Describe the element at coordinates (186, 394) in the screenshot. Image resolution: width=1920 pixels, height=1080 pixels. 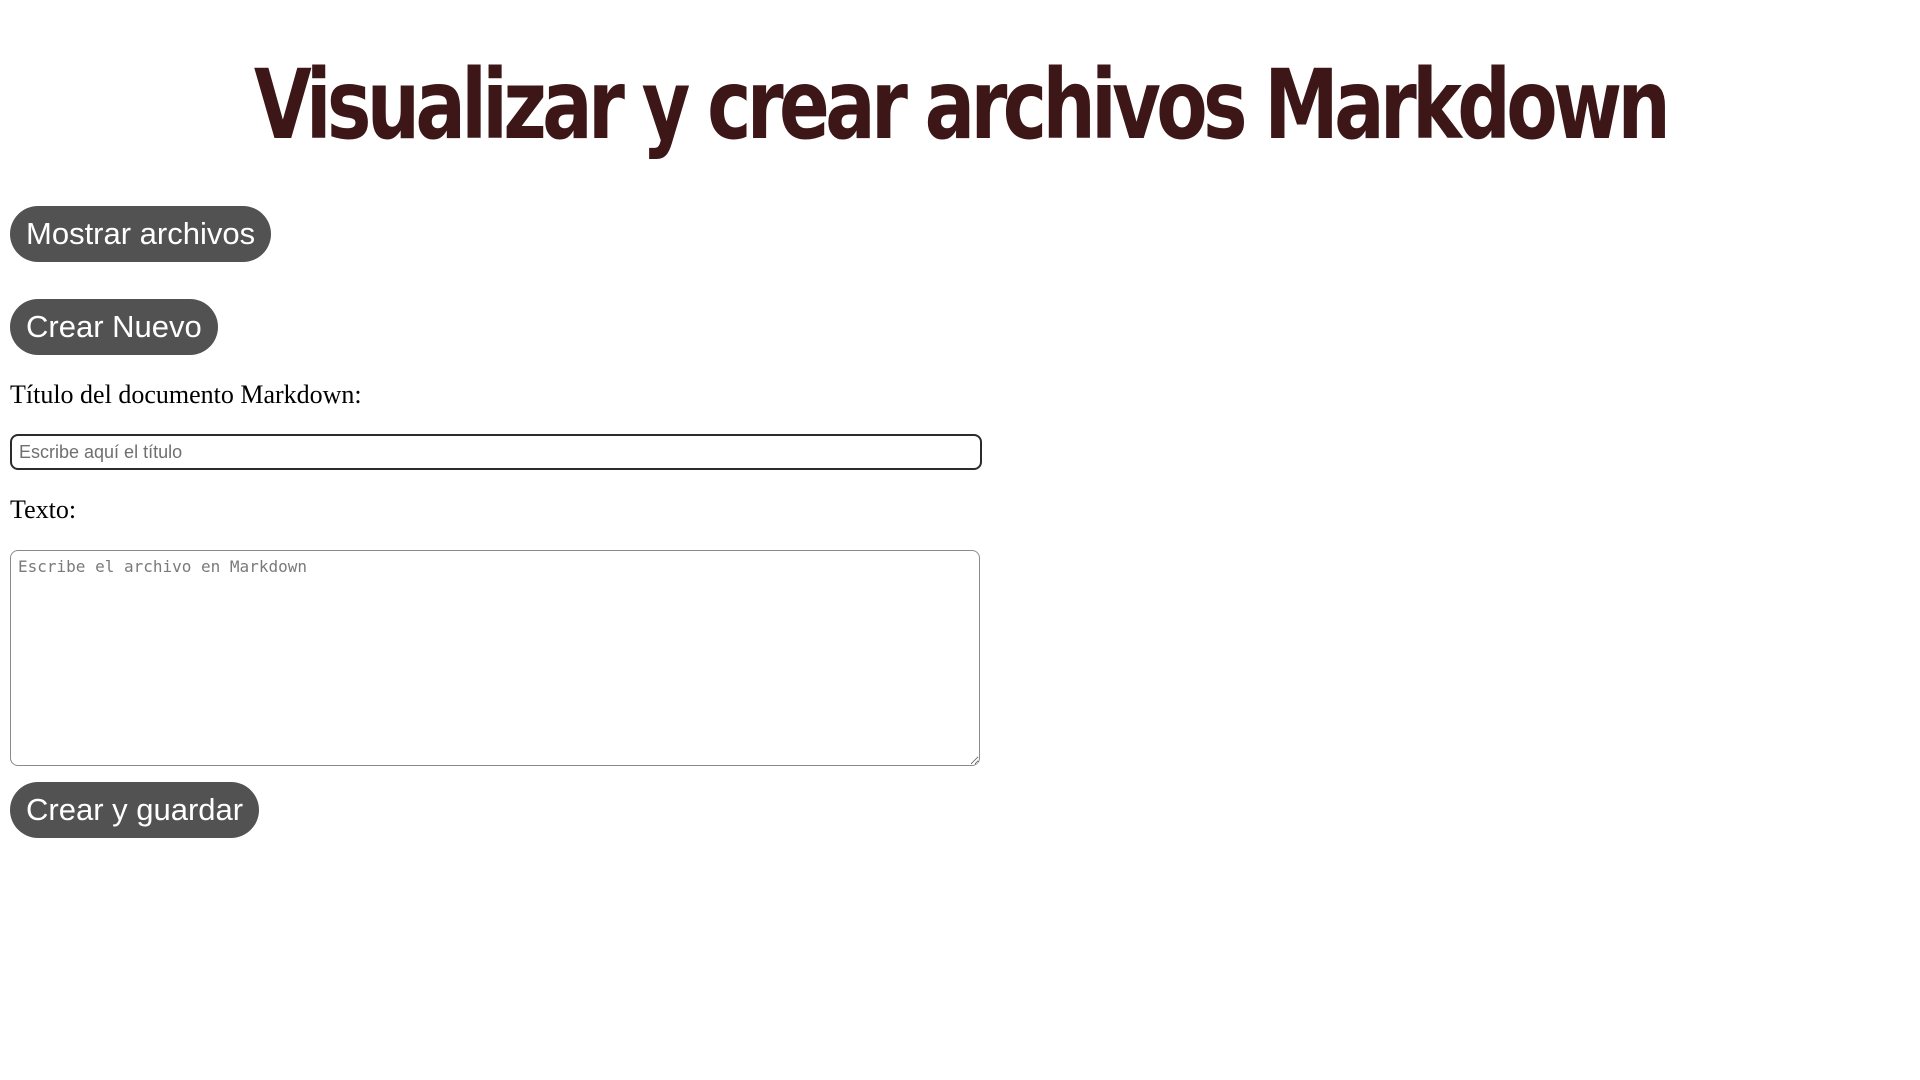
I see `title-field-label: Título del documento Markdown:` at that location.